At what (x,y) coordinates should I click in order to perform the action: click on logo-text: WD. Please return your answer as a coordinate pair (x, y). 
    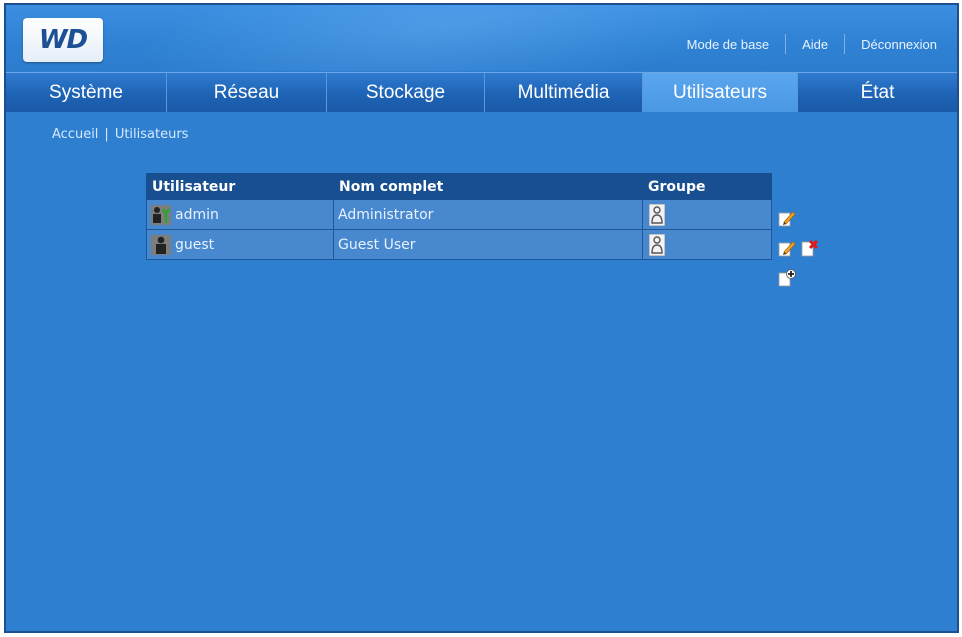
    Looking at the image, I should click on (63, 40).